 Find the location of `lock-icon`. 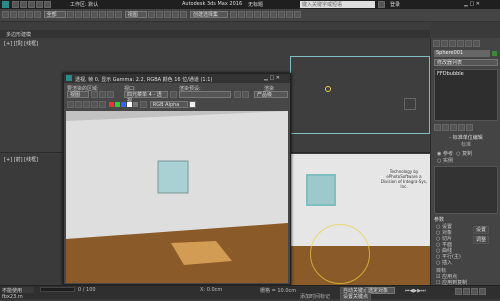

lock-icon is located at coordinates (110, 94).